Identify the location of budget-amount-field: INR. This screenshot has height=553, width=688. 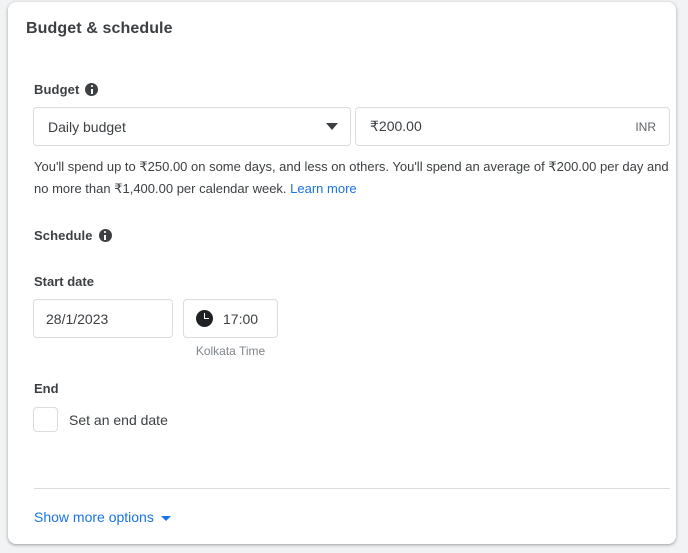
(512, 126).